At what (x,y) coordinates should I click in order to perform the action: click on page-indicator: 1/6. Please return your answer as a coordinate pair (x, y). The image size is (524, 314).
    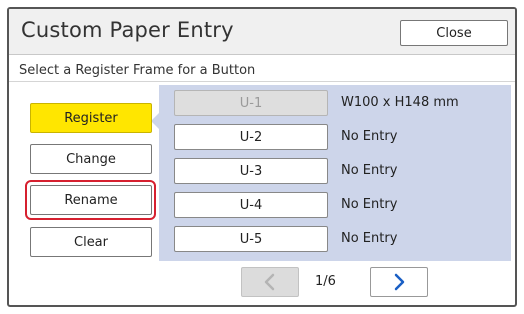
    Looking at the image, I should click on (325, 281).